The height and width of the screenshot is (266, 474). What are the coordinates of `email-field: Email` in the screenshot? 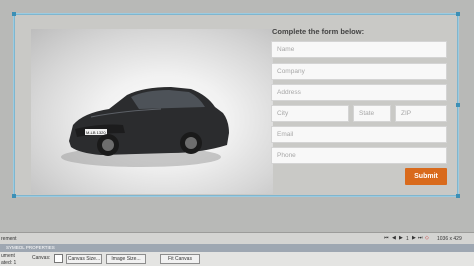 It's located at (359, 134).